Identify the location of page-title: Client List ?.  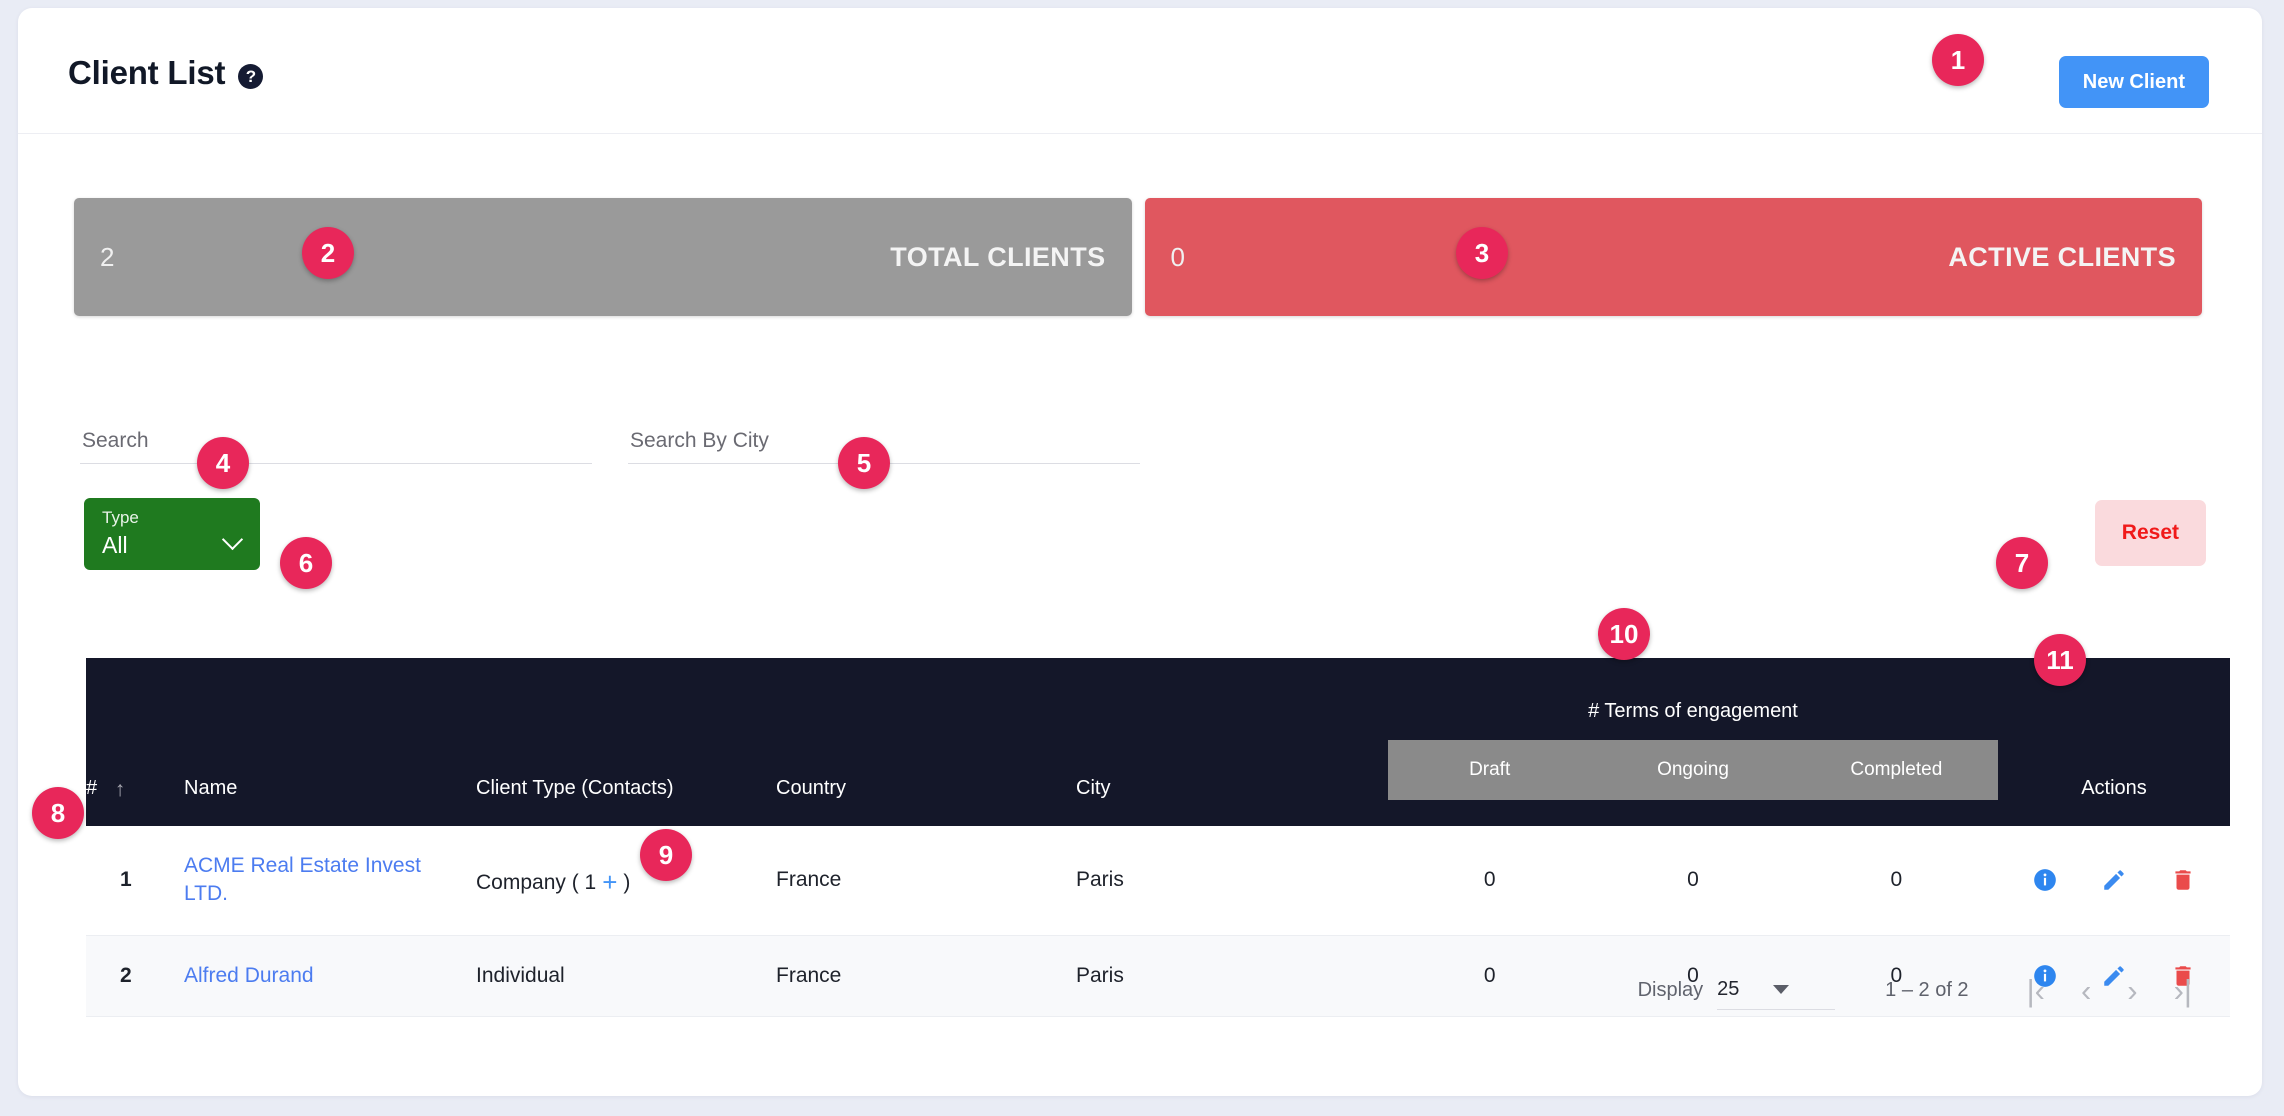
(166, 73).